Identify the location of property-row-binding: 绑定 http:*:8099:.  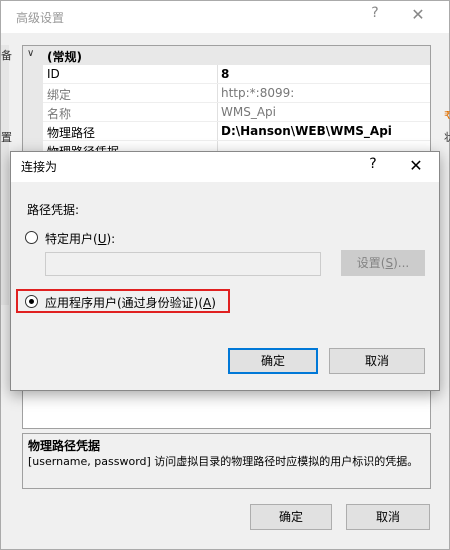
(236, 93).